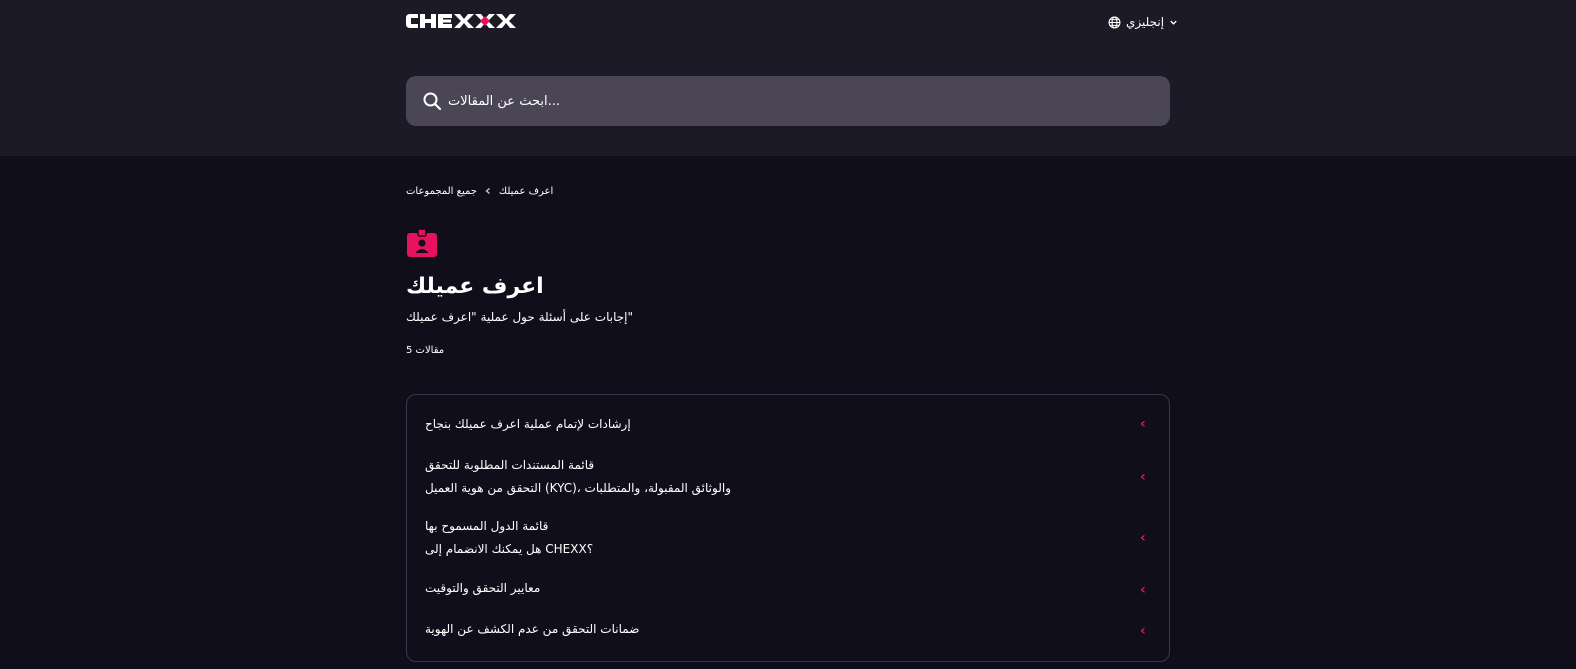  I want to click on article-description: هل يمكنك الانضمام إلى CHEXX؟, so click(509, 549).